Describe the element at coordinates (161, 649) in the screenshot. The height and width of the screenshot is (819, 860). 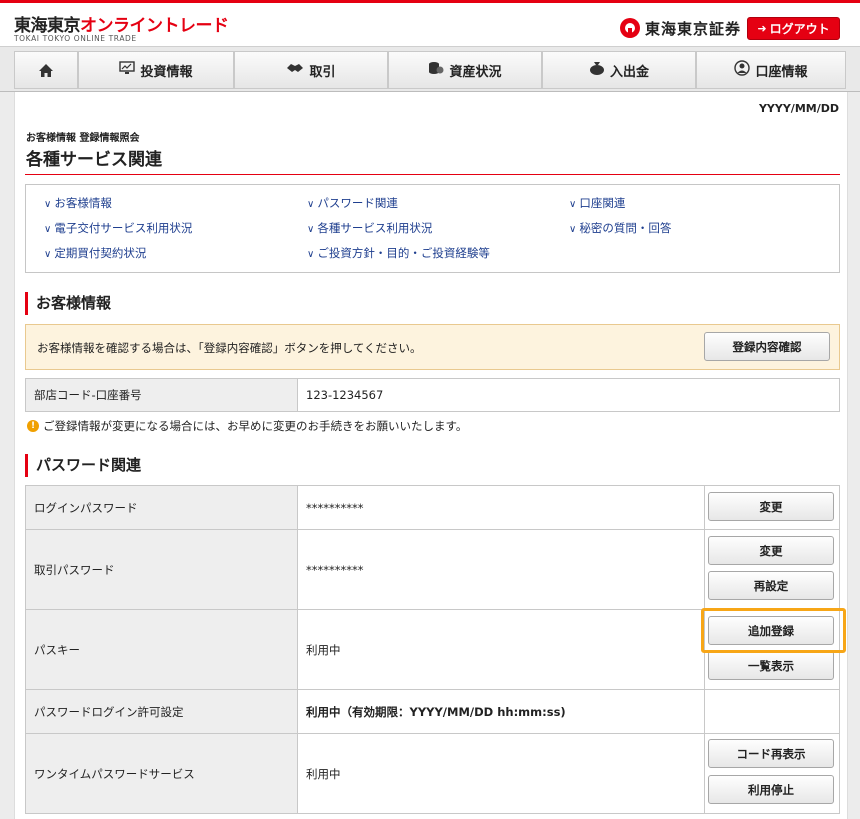
I see `row-label: パスキー` at that location.